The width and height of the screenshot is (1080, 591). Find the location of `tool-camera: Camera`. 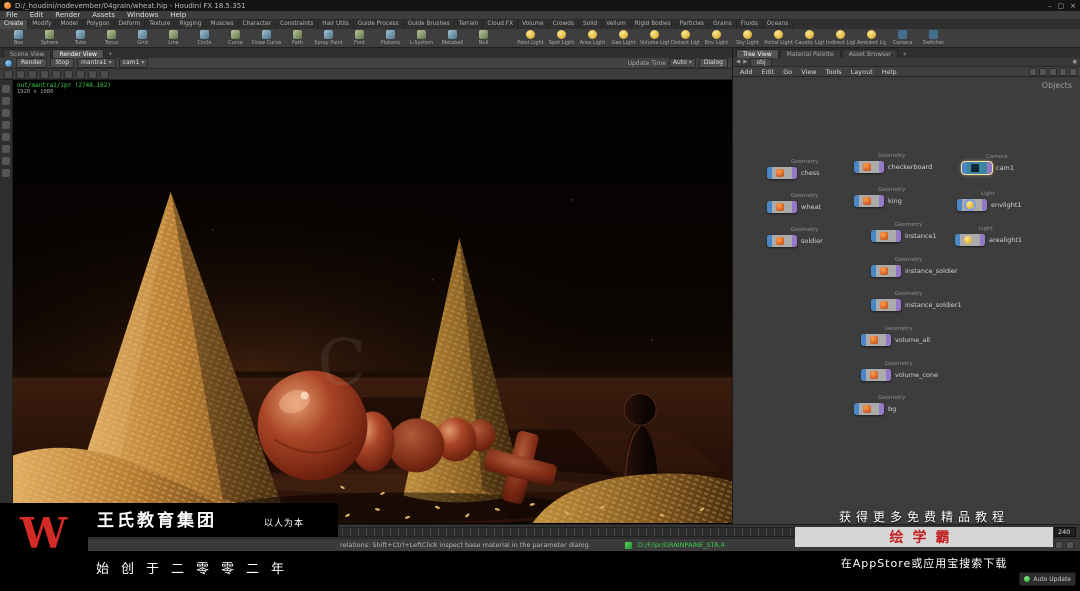

tool-camera: Camera is located at coordinates (902, 38).